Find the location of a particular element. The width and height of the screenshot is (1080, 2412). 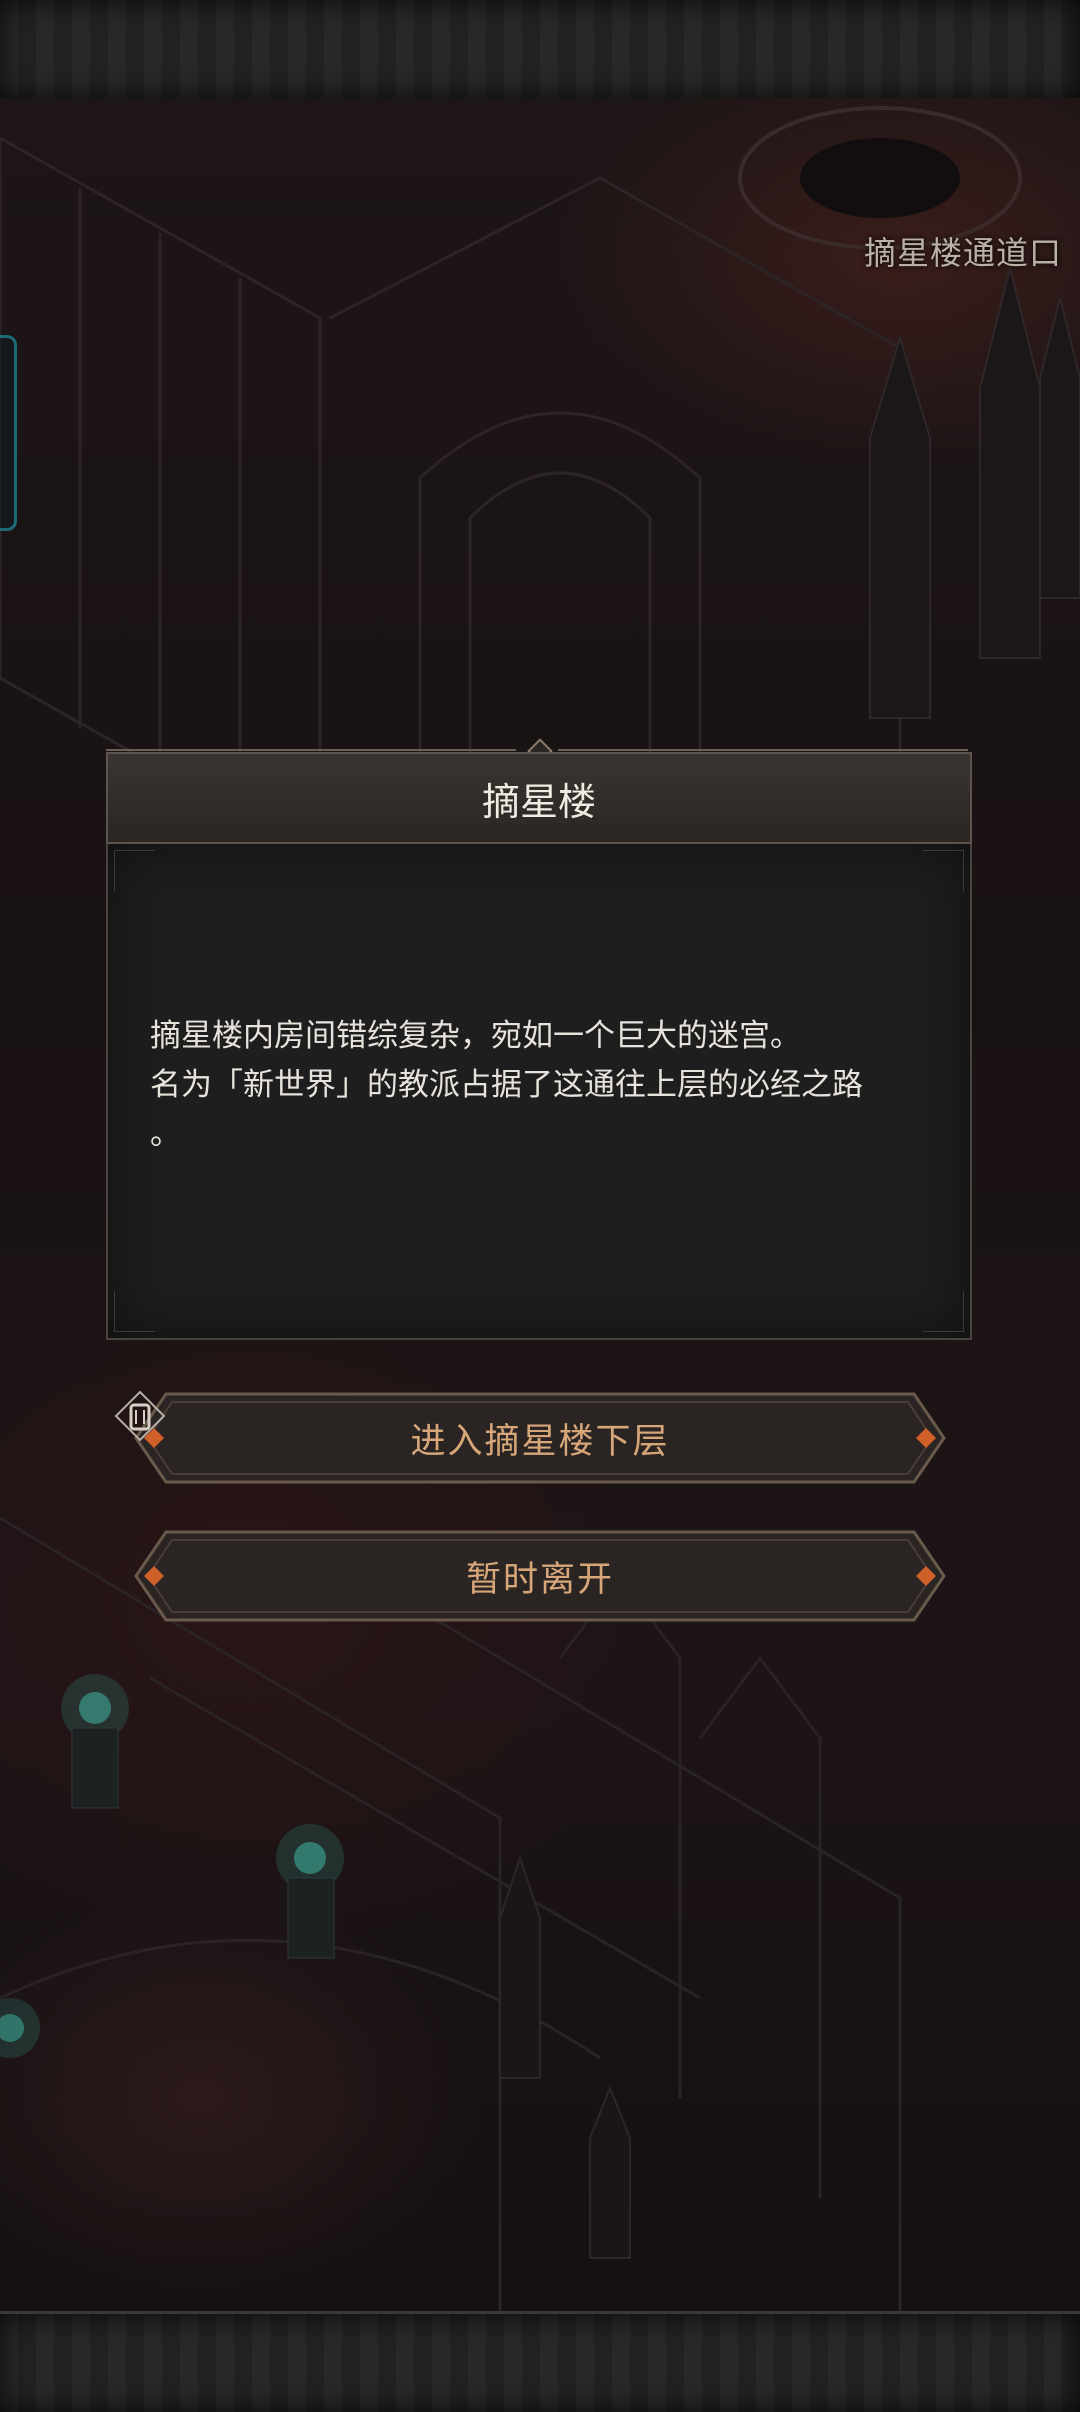

header-divider-left is located at coordinates (311, 750).